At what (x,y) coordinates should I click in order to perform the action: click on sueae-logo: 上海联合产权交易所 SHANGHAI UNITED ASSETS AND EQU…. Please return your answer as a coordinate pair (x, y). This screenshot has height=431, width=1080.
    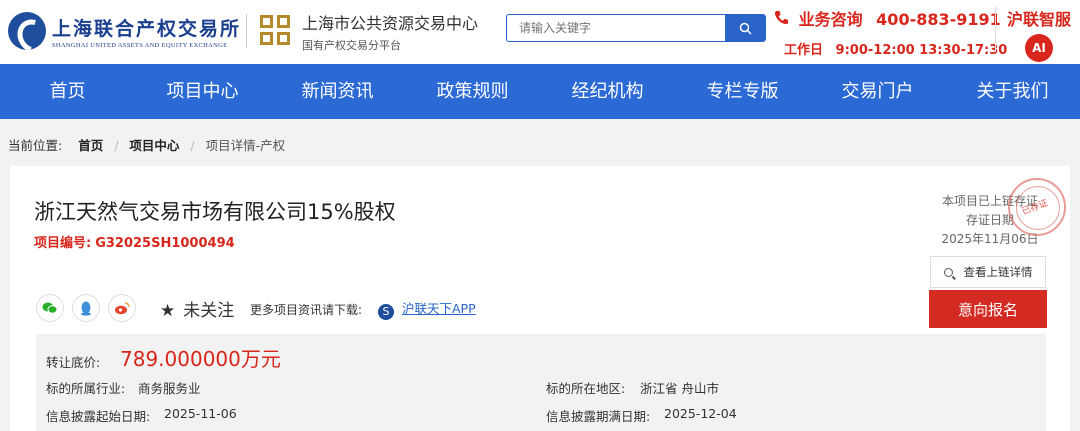
    Looking at the image, I should click on (124, 31).